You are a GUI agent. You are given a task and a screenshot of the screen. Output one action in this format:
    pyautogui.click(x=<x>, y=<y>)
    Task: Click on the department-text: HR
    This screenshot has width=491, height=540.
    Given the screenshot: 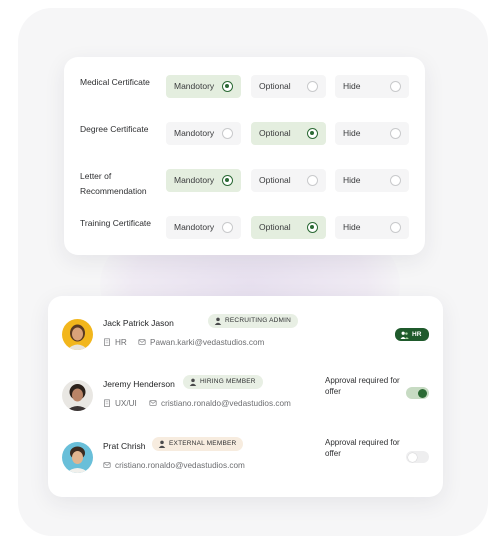 What is the action you would take?
    pyautogui.click(x=121, y=342)
    